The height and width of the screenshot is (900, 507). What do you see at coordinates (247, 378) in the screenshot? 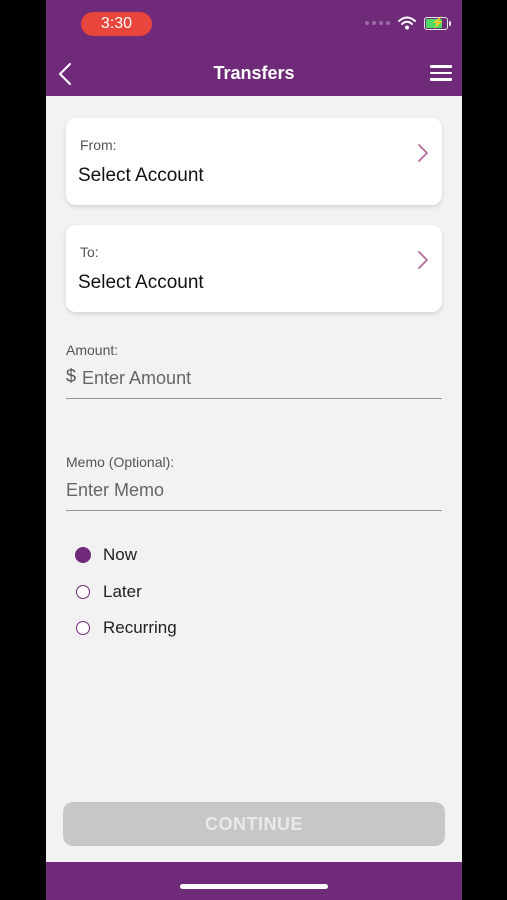
I see `amount-input` at bounding box center [247, 378].